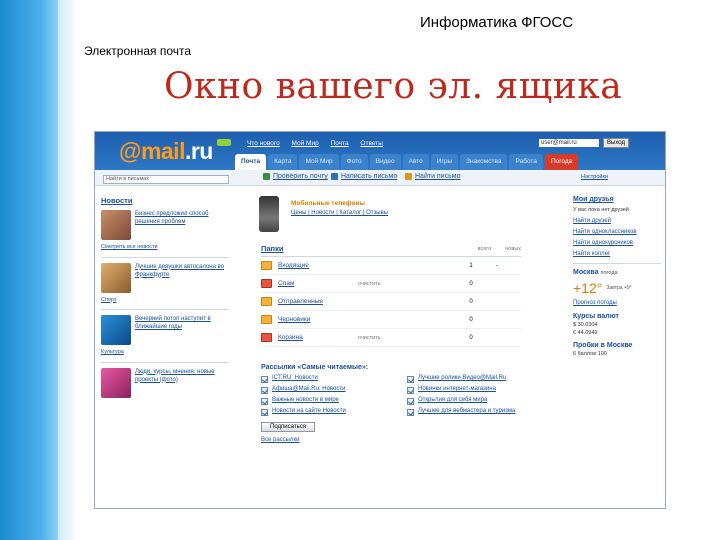 This screenshot has height=540, width=720. Describe the element at coordinates (182, 271) in the screenshot. I see `news-link: Лучшие девушки автосалона во Франкфурте` at that location.